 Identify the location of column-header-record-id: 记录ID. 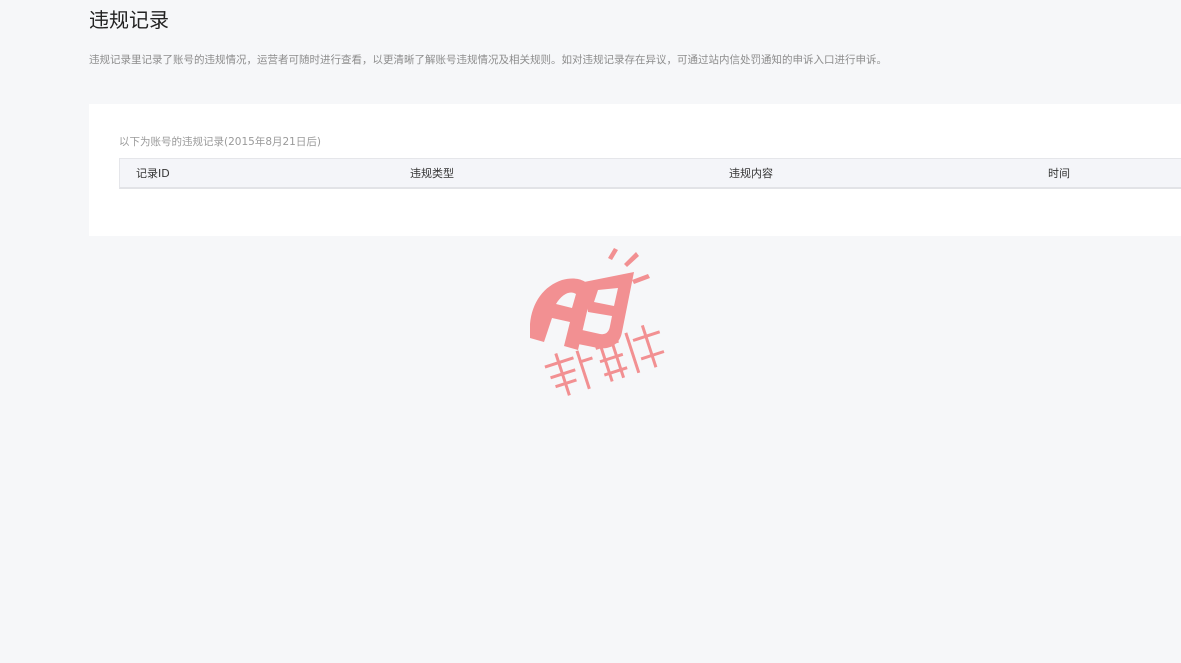
(153, 173).